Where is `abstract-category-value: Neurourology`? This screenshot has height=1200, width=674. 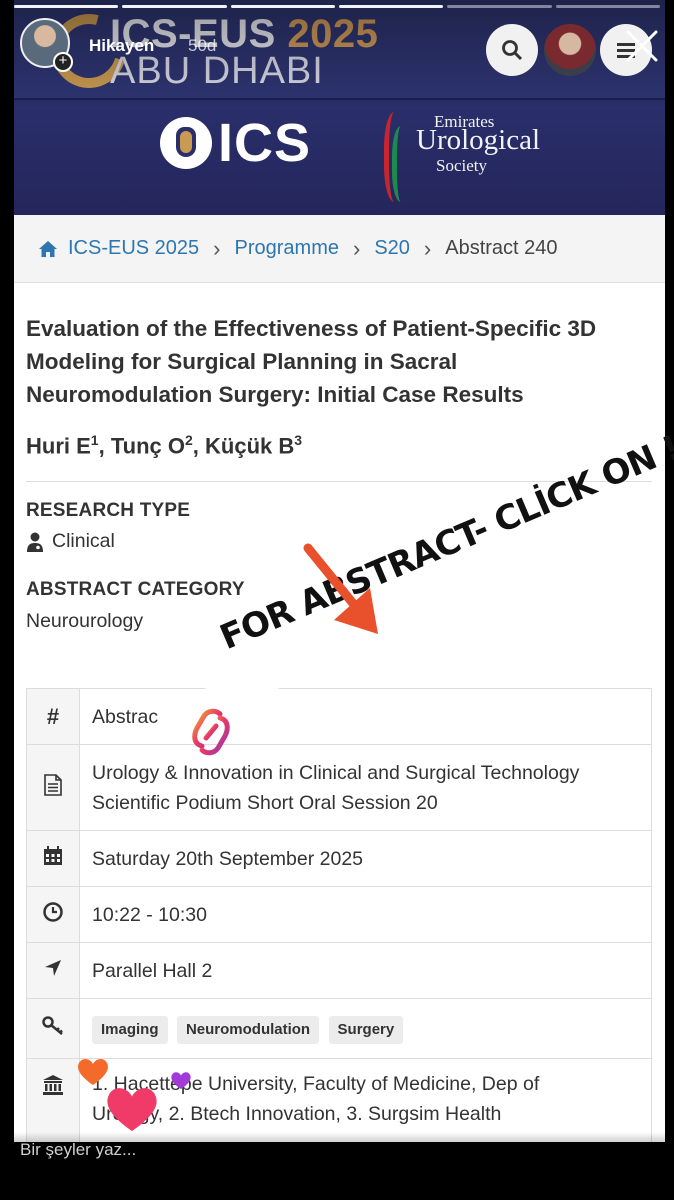 abstract-category-value: Neurourology is located at coordinates (85, 621).